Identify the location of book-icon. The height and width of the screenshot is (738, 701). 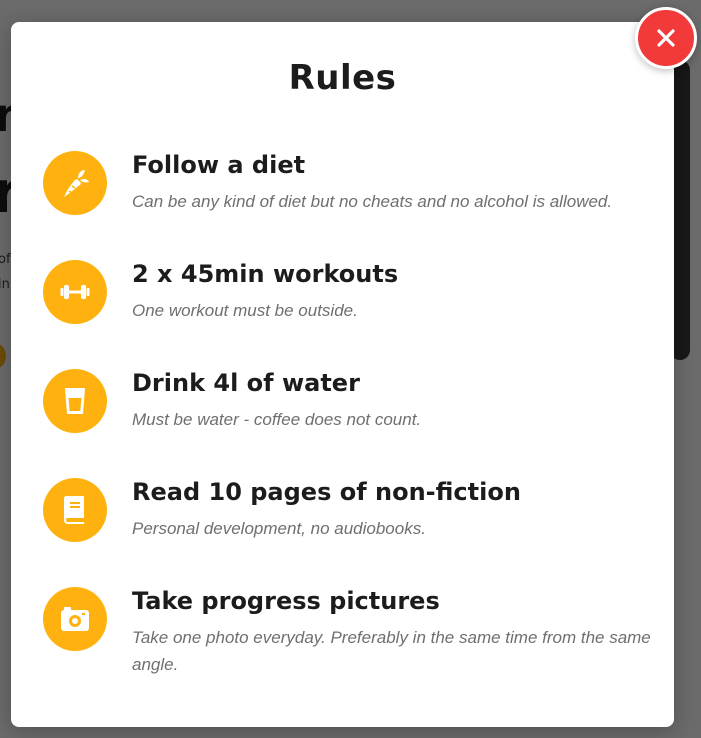
(75, 510).